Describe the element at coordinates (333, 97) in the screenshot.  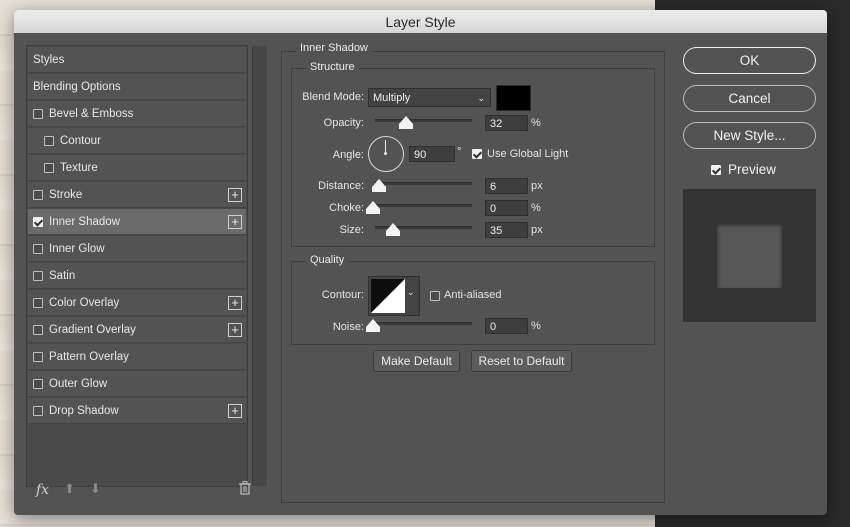
I see `blend-mode-label: Blend Mode:` at that location.